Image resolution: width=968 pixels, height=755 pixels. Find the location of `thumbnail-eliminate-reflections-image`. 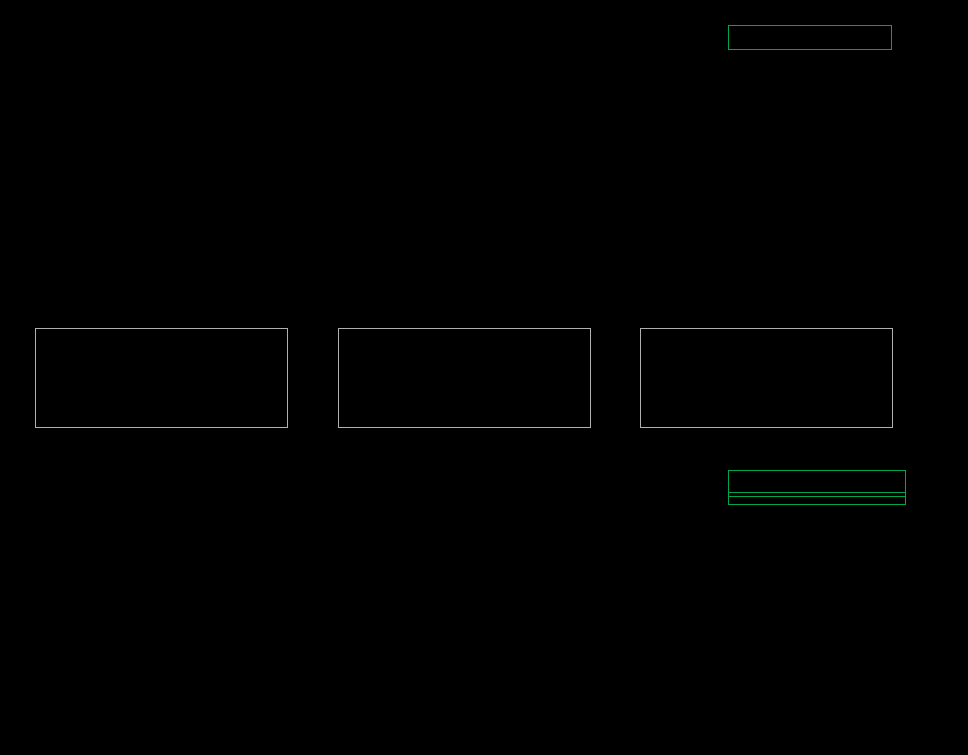

thumbnail-eliminate-reflections-image is located at coordinates (464, 378).